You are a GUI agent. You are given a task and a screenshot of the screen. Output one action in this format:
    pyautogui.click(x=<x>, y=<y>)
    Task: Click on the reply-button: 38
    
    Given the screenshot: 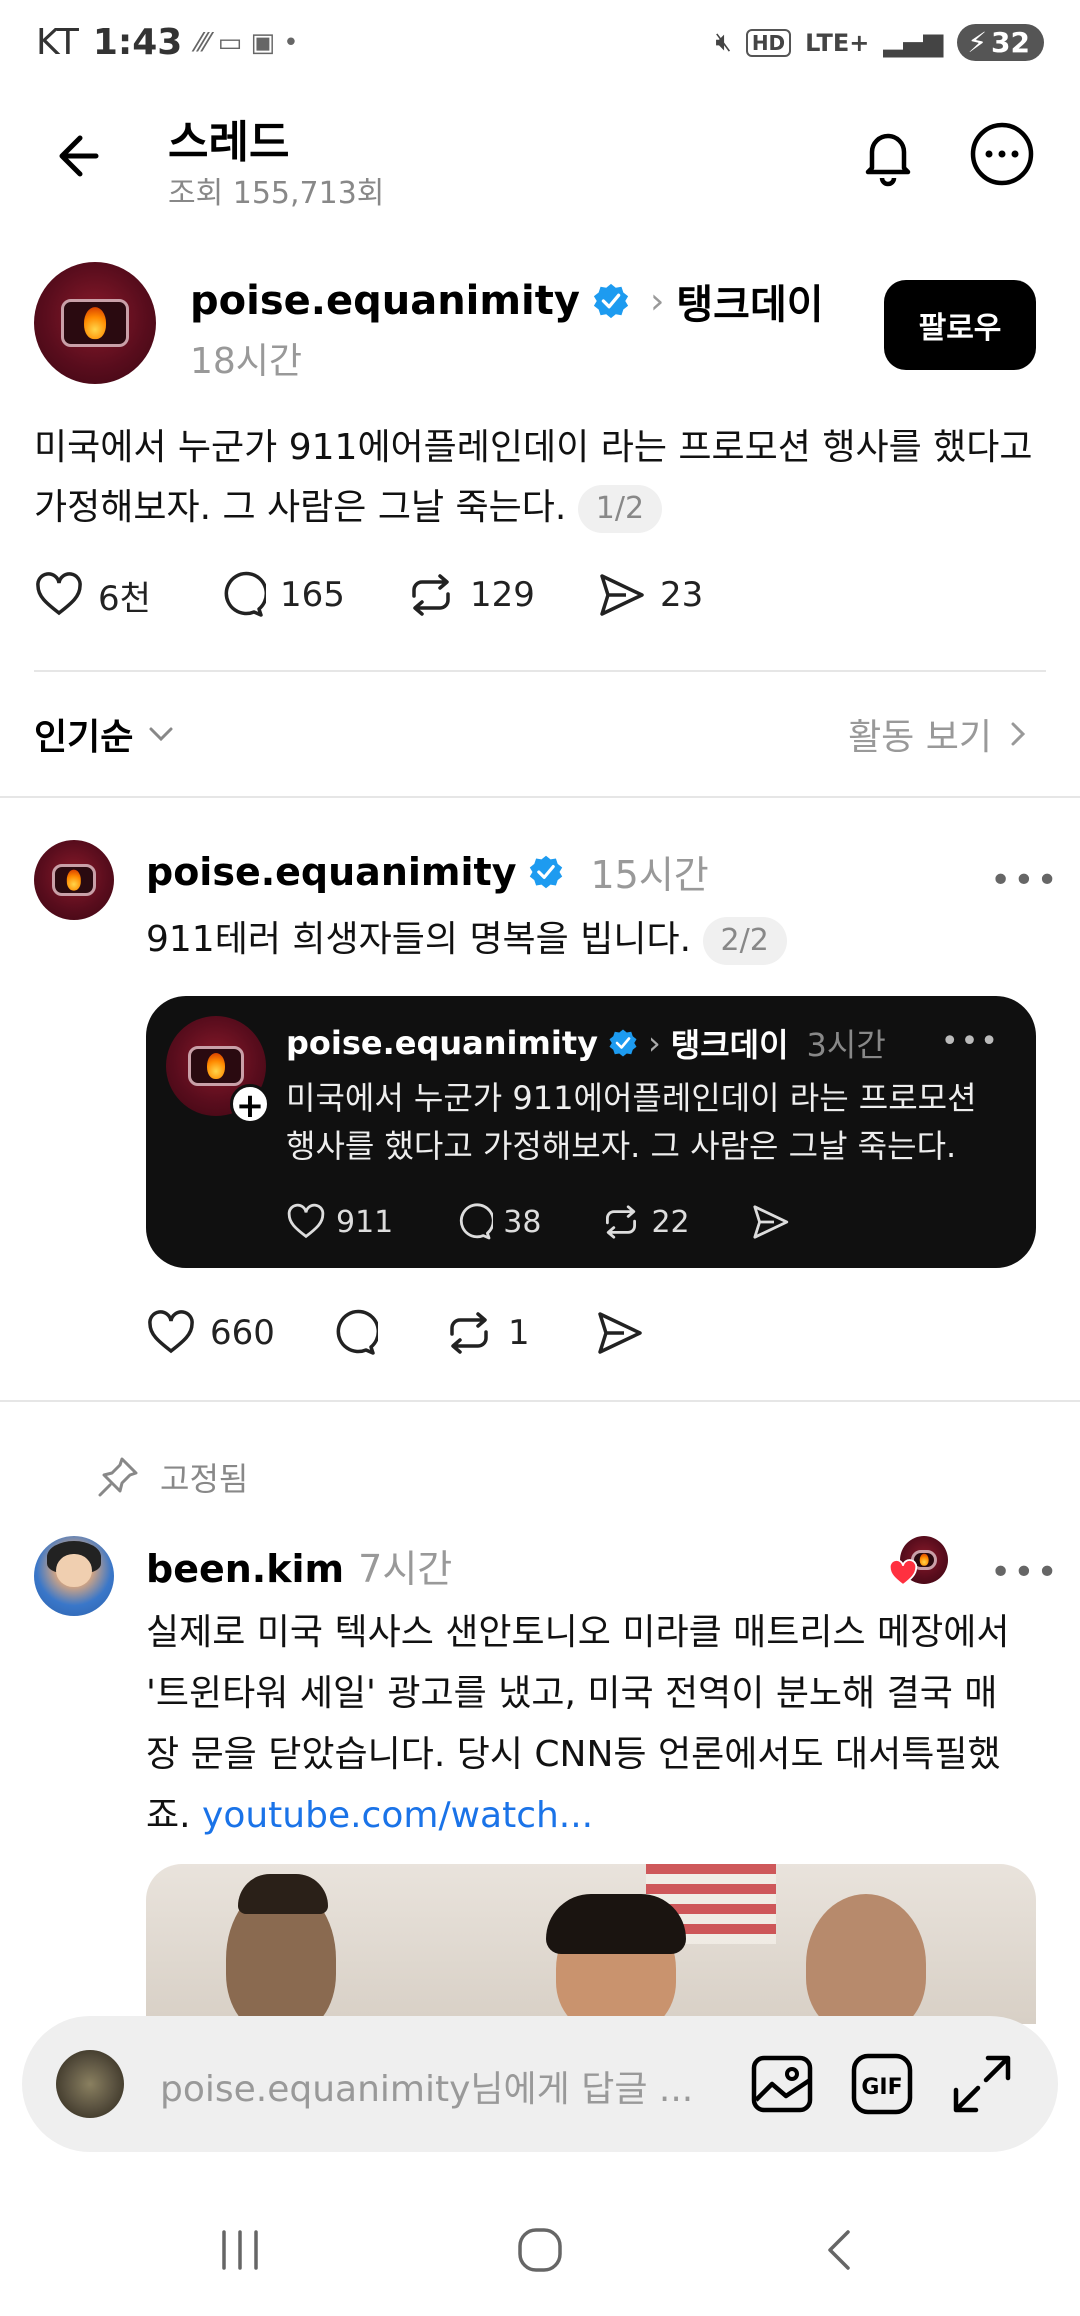 What is the action you would take?
    pyautogui.click(x=497, y=1222)
    